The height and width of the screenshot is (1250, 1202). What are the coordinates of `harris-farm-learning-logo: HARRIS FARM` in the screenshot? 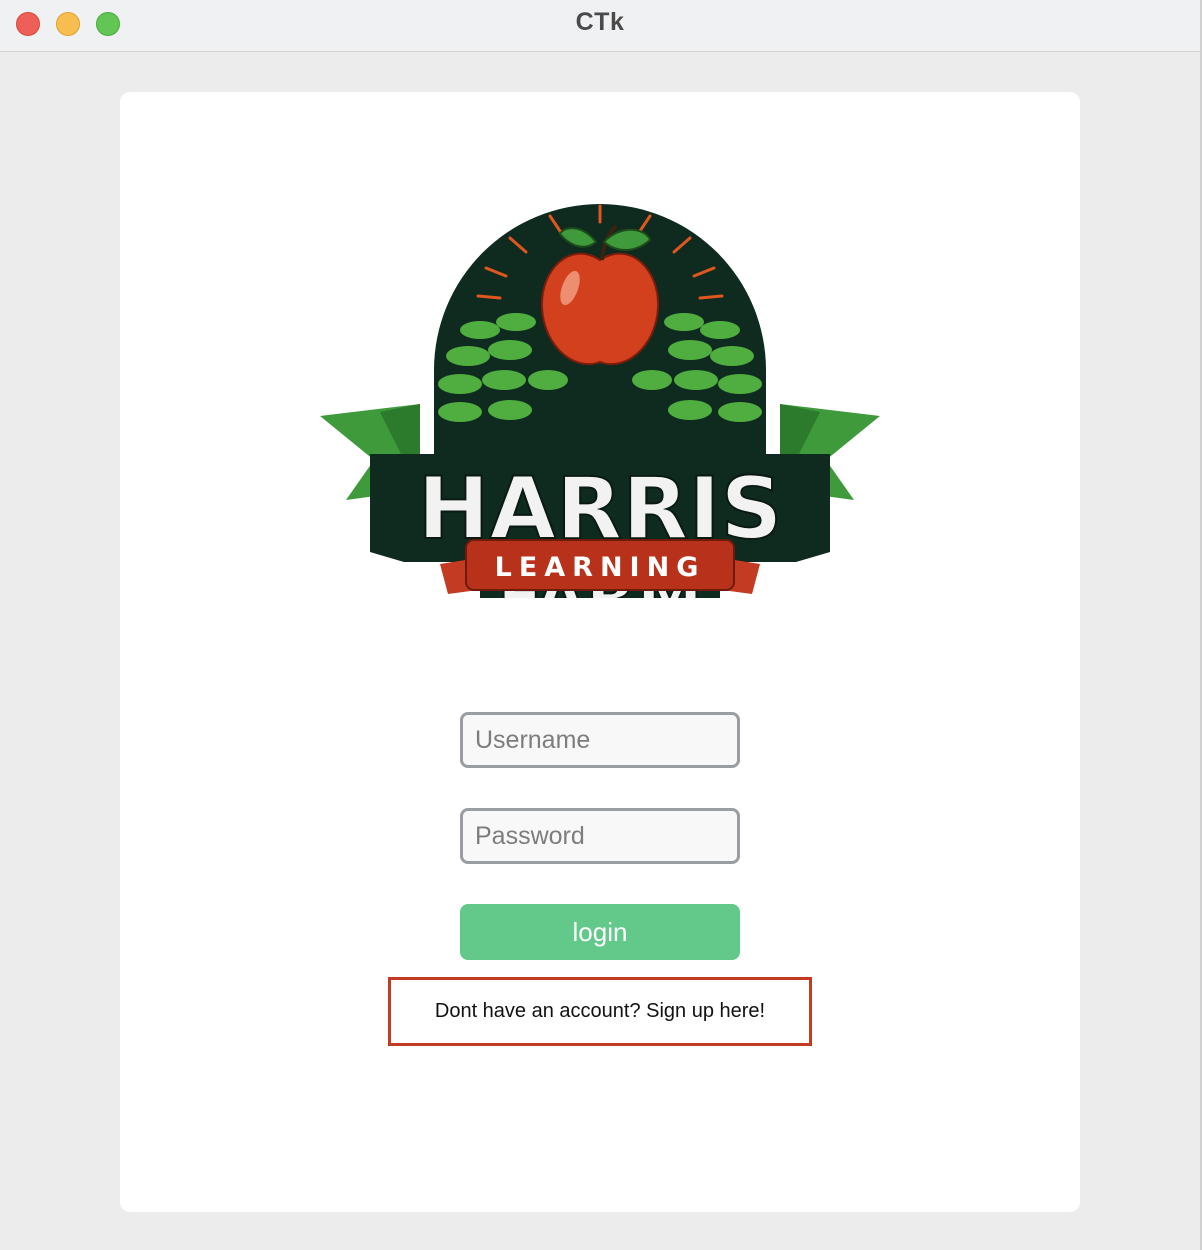 It's located at (600, 401).